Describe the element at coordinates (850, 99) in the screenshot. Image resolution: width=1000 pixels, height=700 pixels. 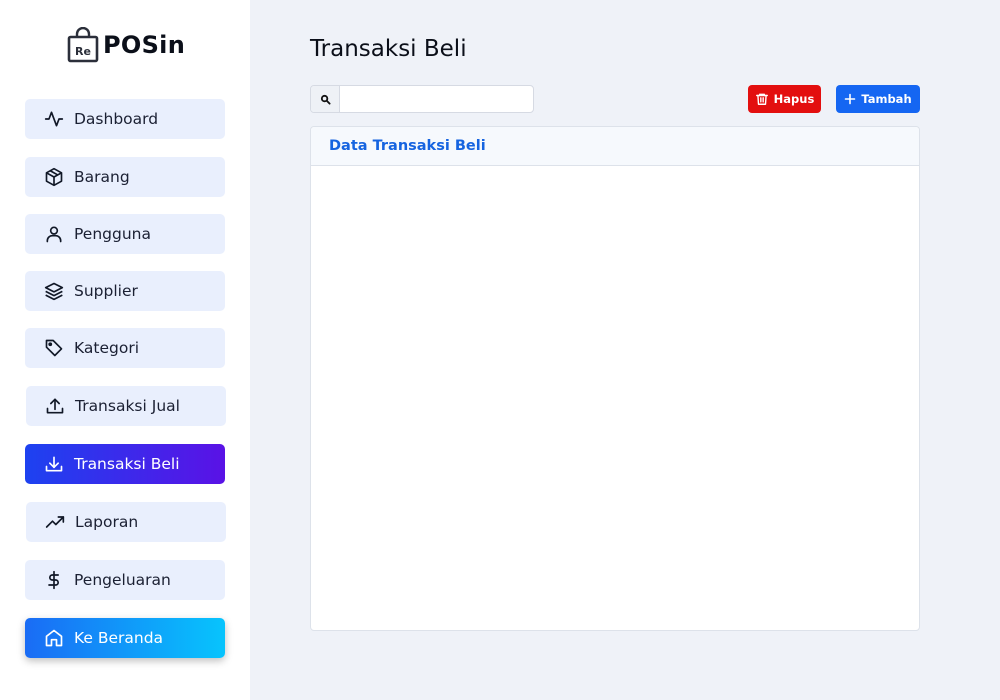
I see `plus-icon` at that location.